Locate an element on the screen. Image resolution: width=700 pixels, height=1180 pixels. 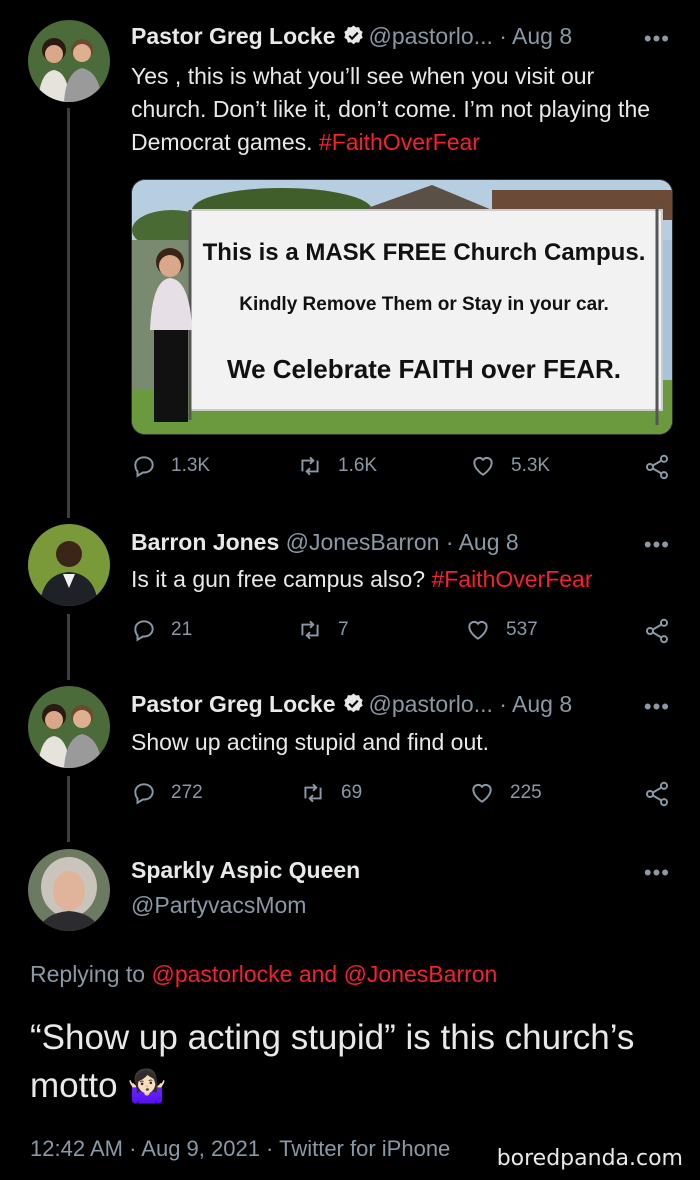
reply-button: 272 is located at coordinates (167, 793).